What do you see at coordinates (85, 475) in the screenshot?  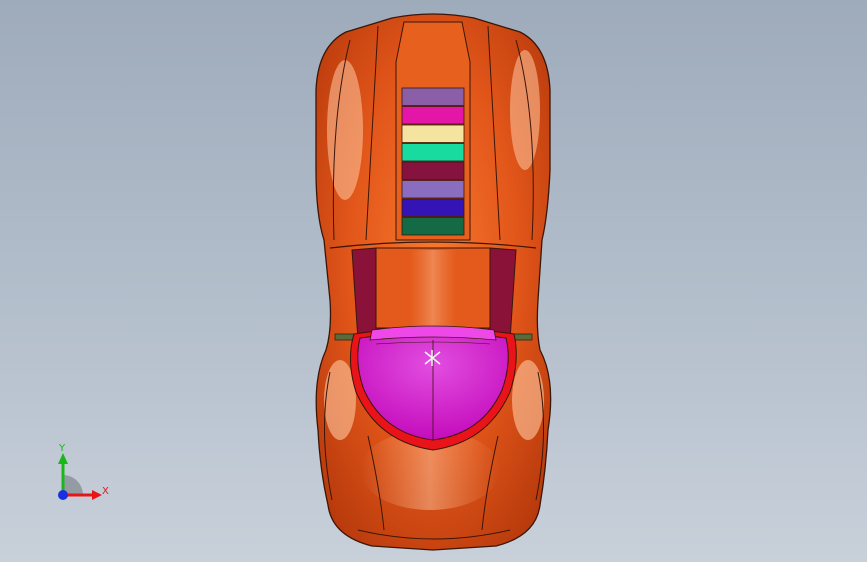 I see `coordinate-triad: X Y` at bounding box center [85, 475].